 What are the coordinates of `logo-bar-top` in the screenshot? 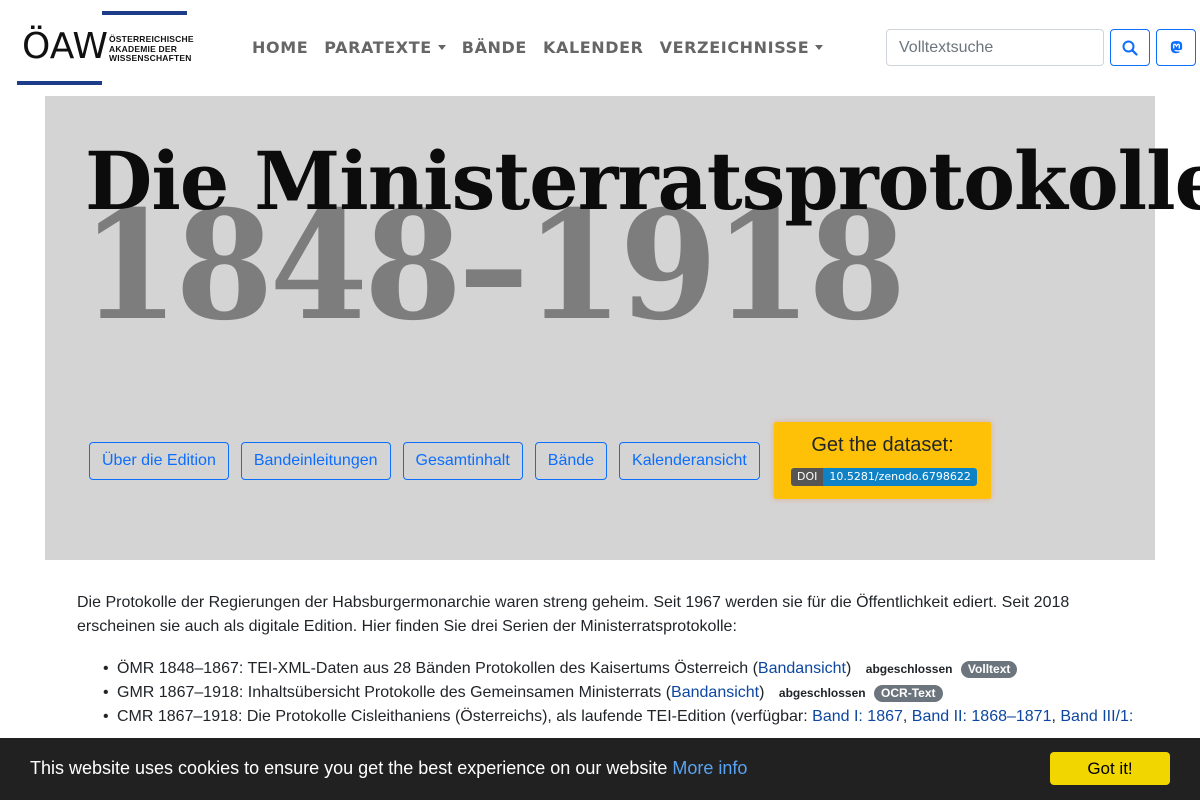 It's located at (144, 13).